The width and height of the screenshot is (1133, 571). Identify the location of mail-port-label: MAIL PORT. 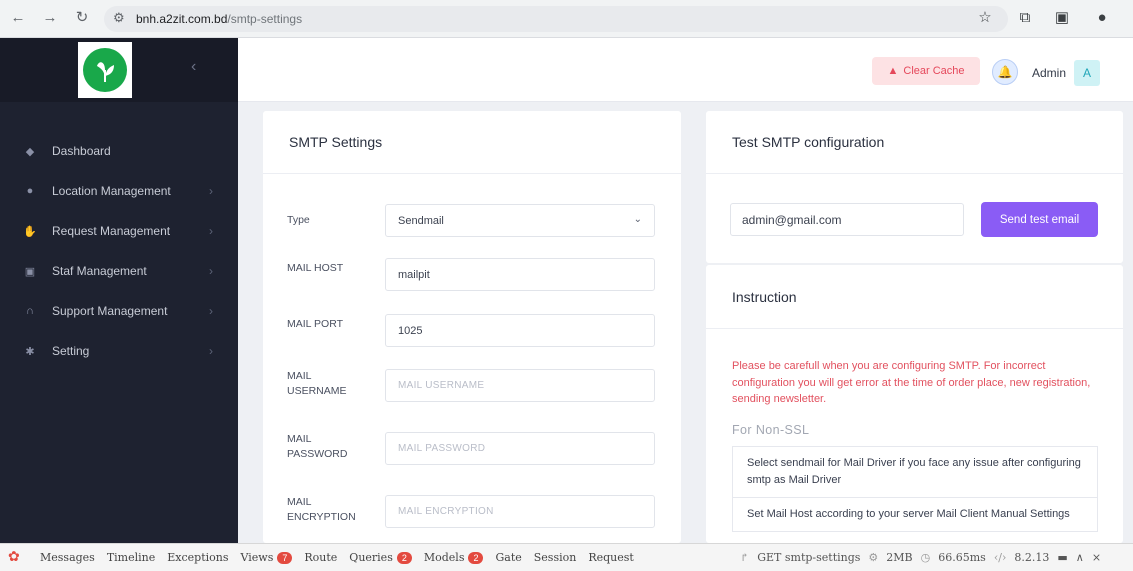
(315, 324).